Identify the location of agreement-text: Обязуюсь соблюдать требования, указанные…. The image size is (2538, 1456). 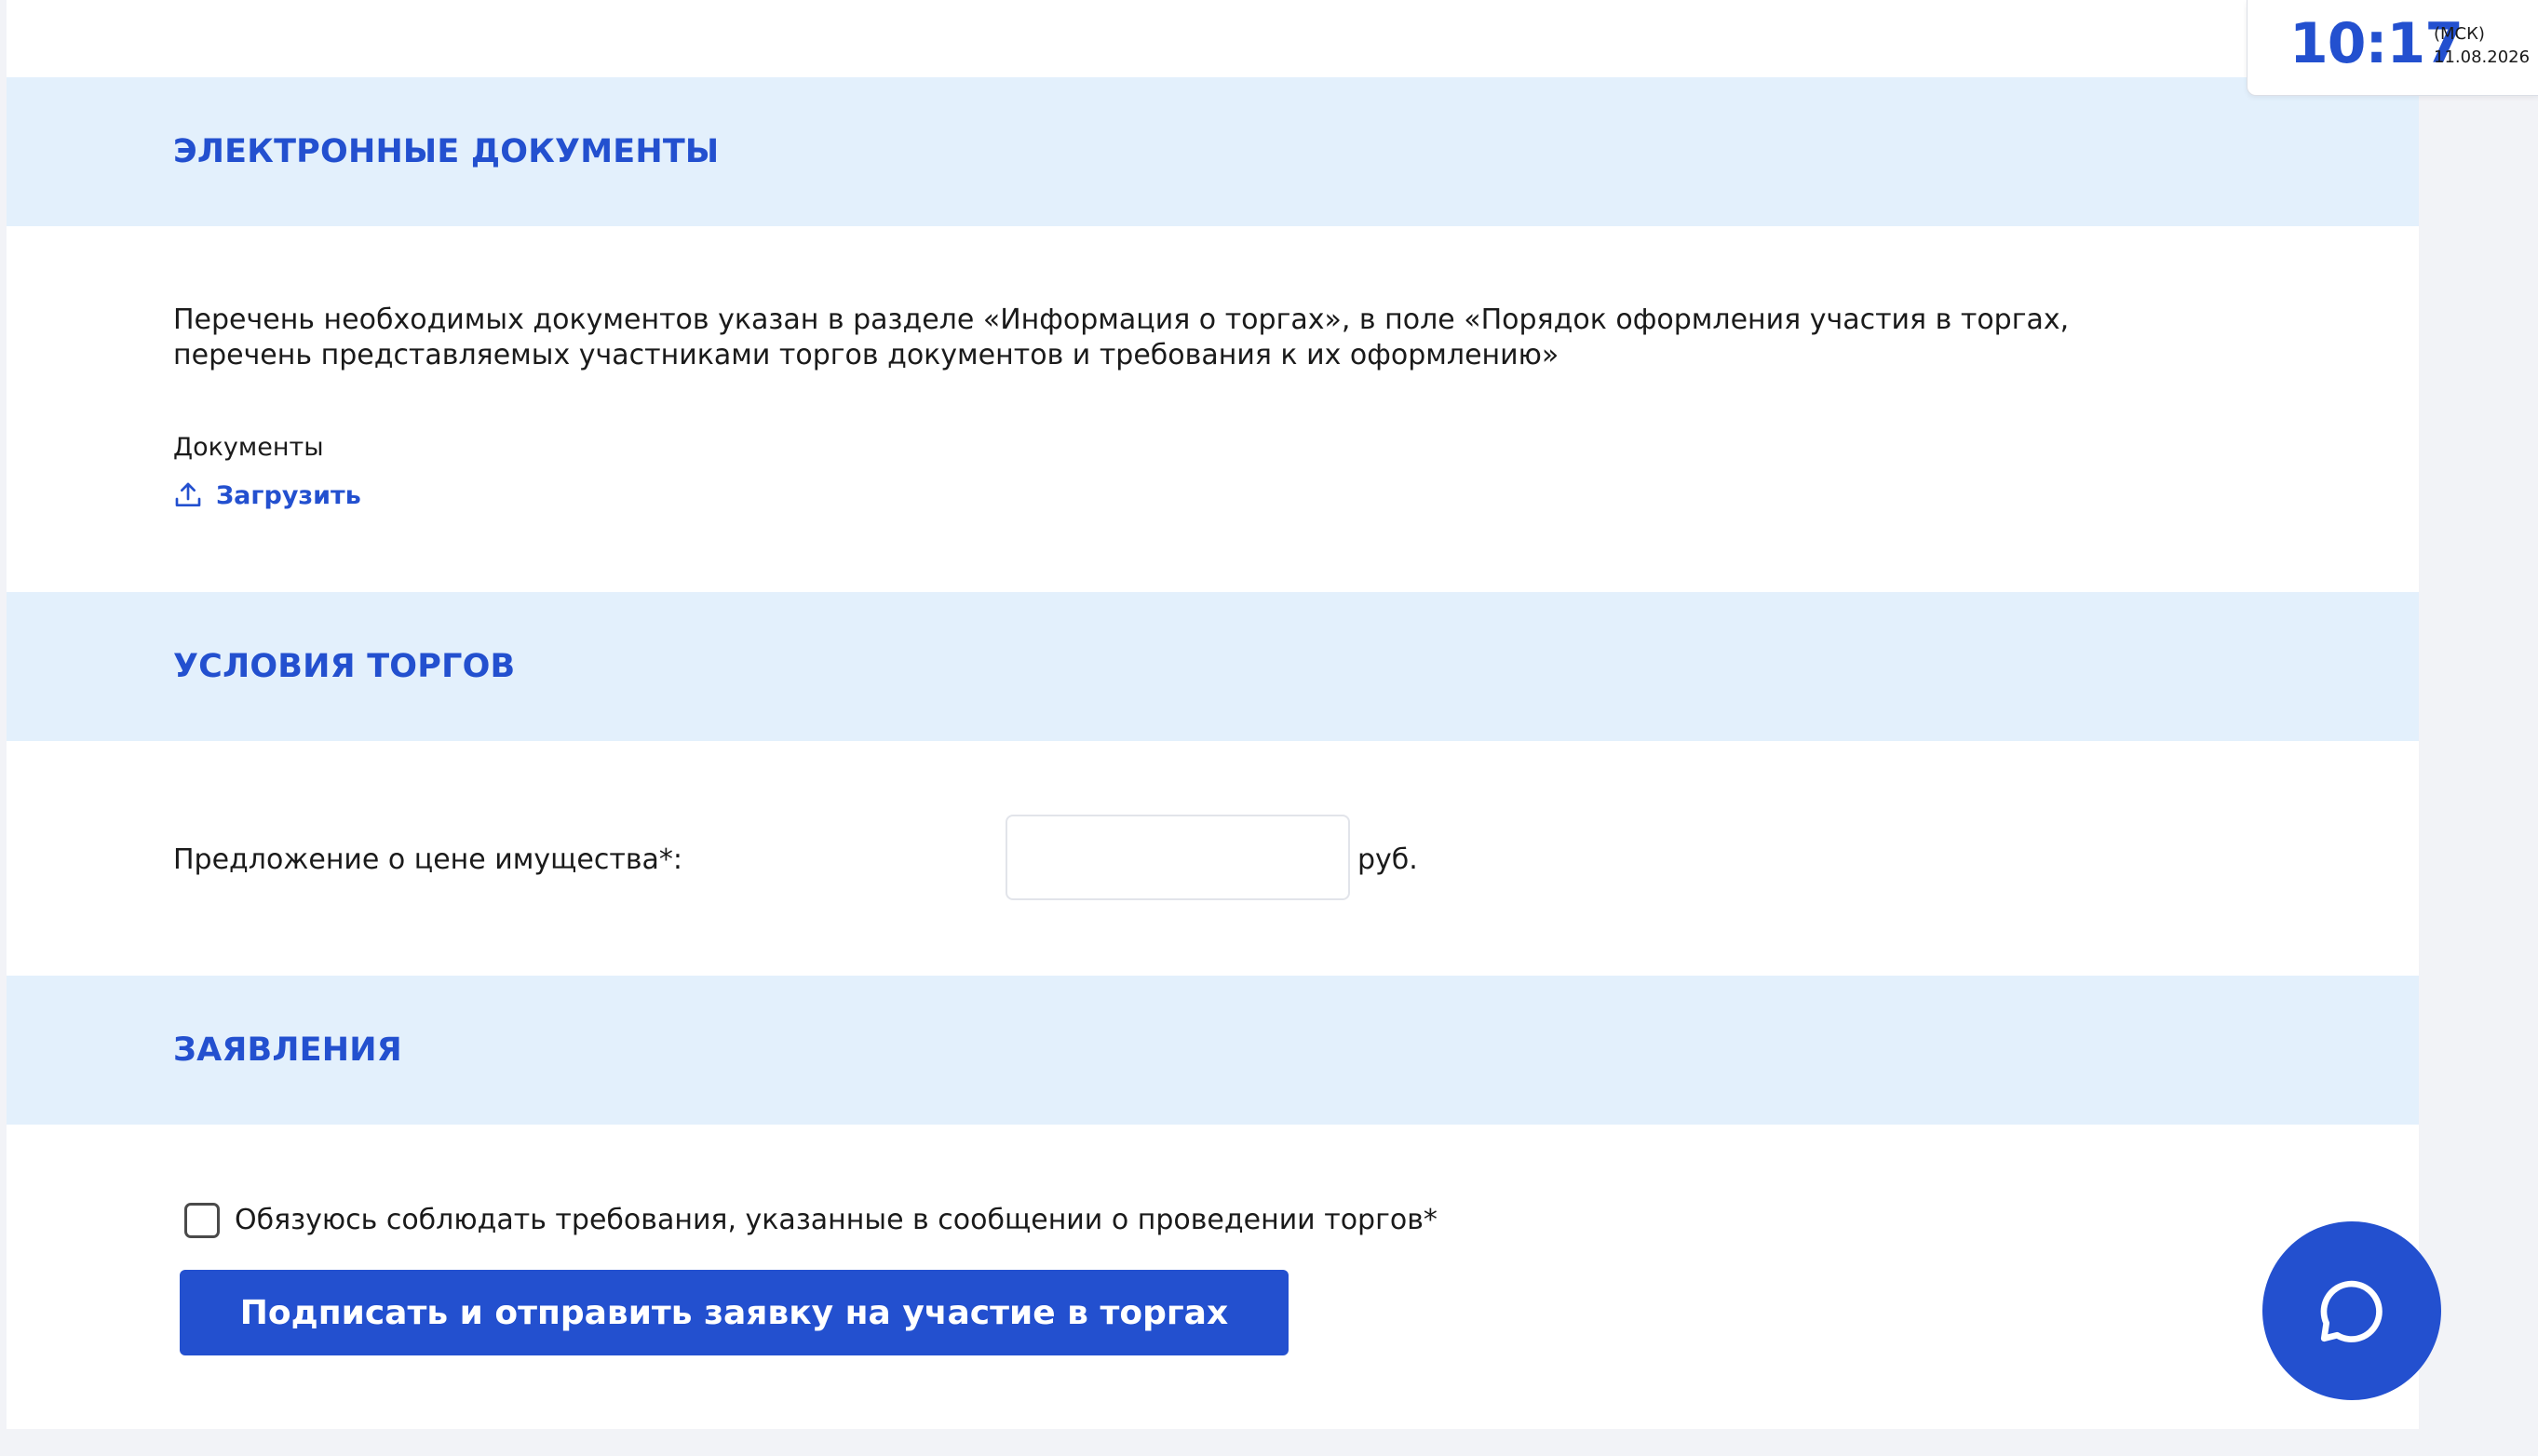
(836, 1220).